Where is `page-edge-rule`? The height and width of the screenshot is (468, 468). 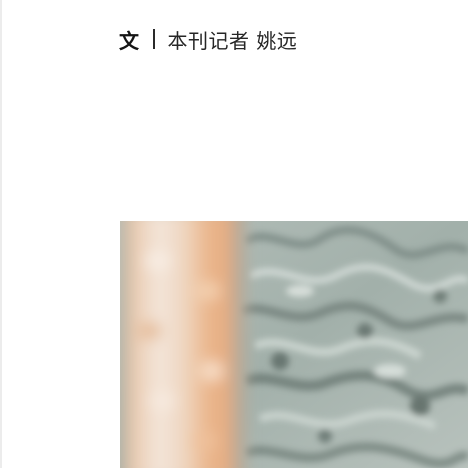 page-edge-rule is located at coordinates (1, 234).